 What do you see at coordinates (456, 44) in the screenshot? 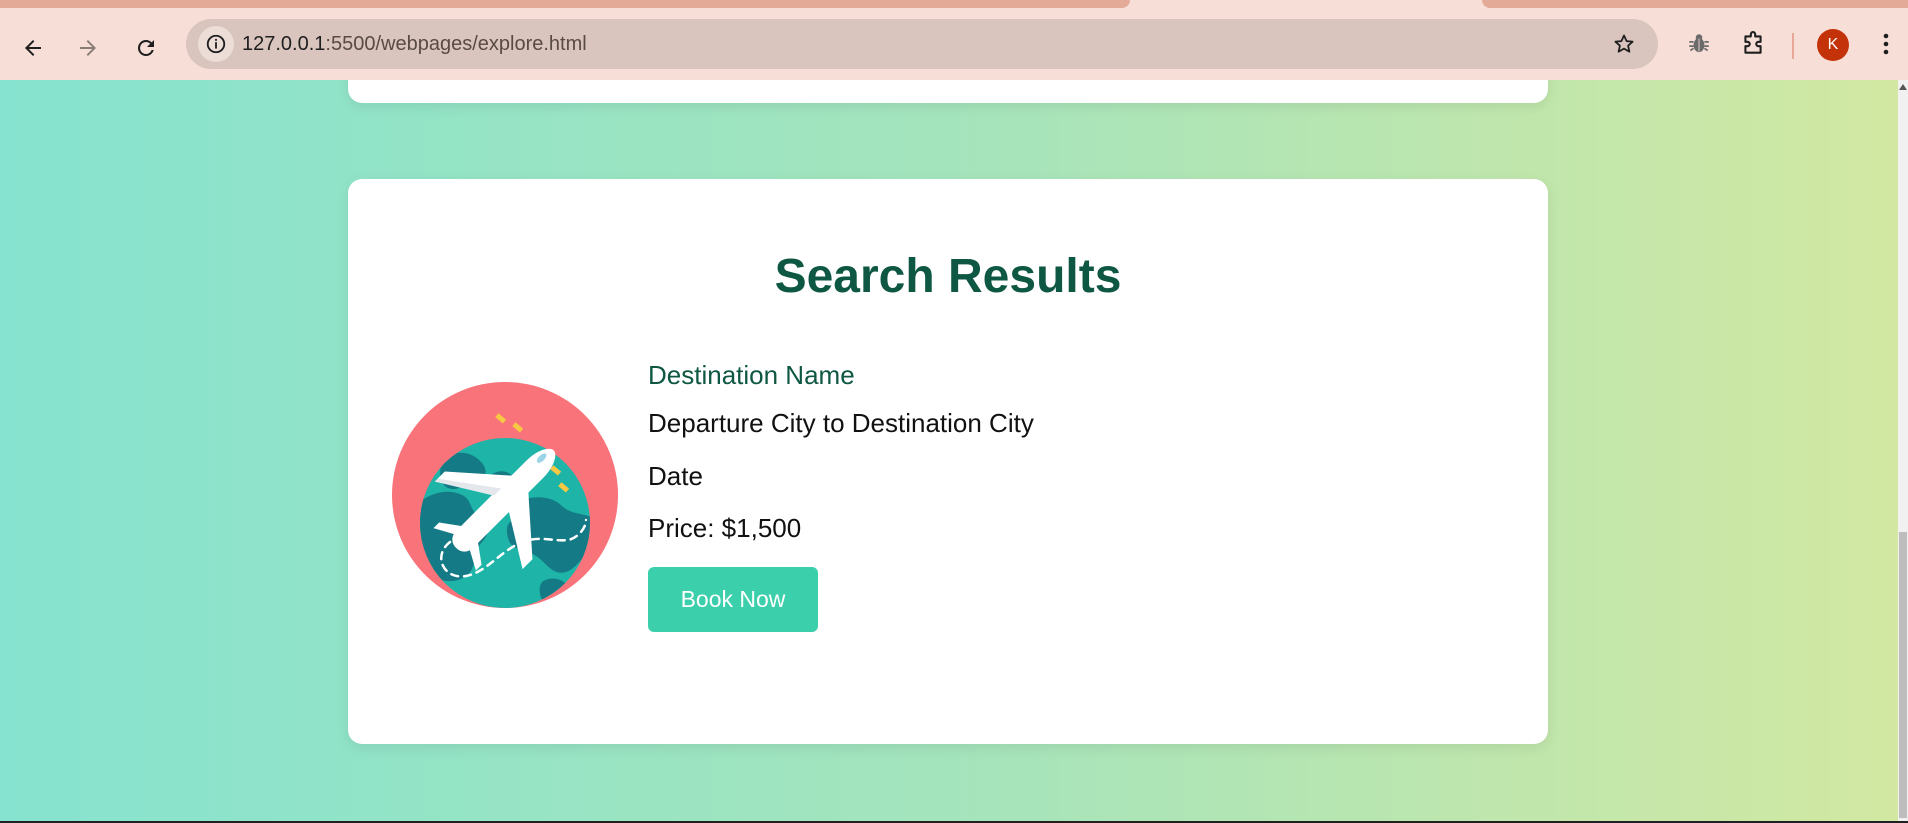
I see `url-path: :5500/webpages/explore.html` at bounding box center [456, 44].